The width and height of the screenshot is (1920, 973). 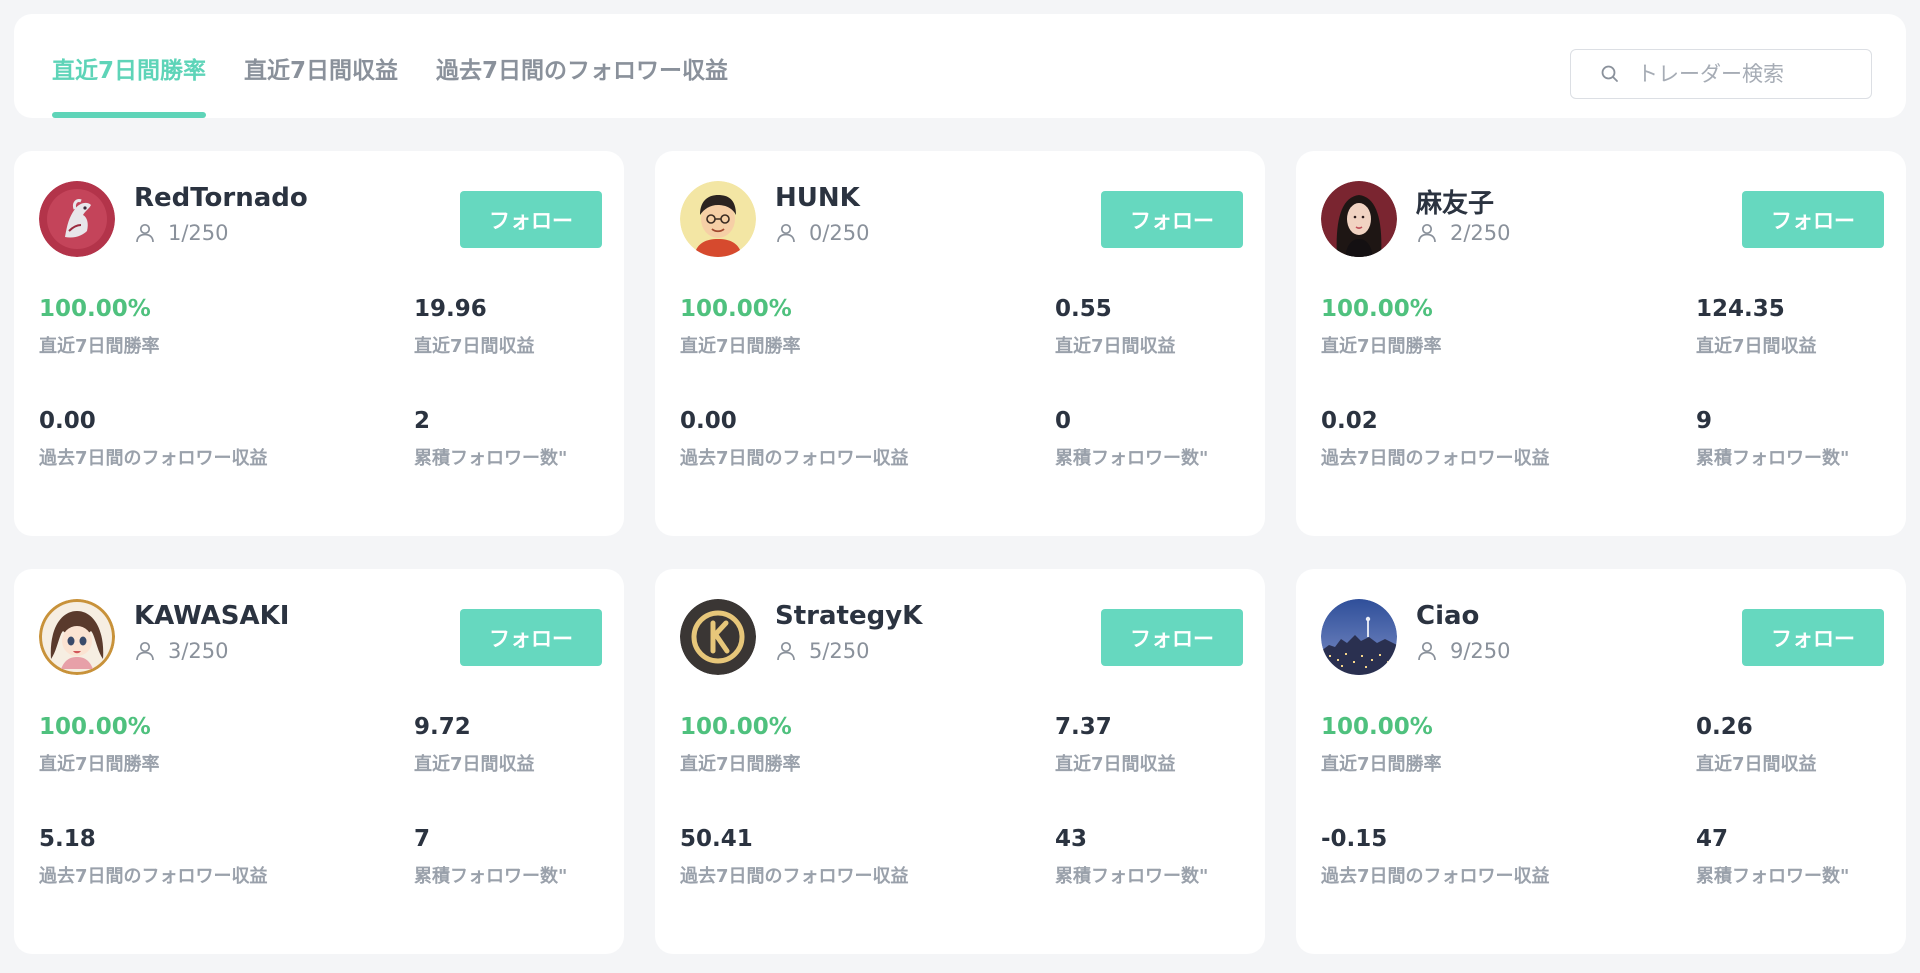 What do you see at coordinates (1083, 727) in the screenshot?
I see `profit-value: 7.37` at bounding box center [1083, 727].